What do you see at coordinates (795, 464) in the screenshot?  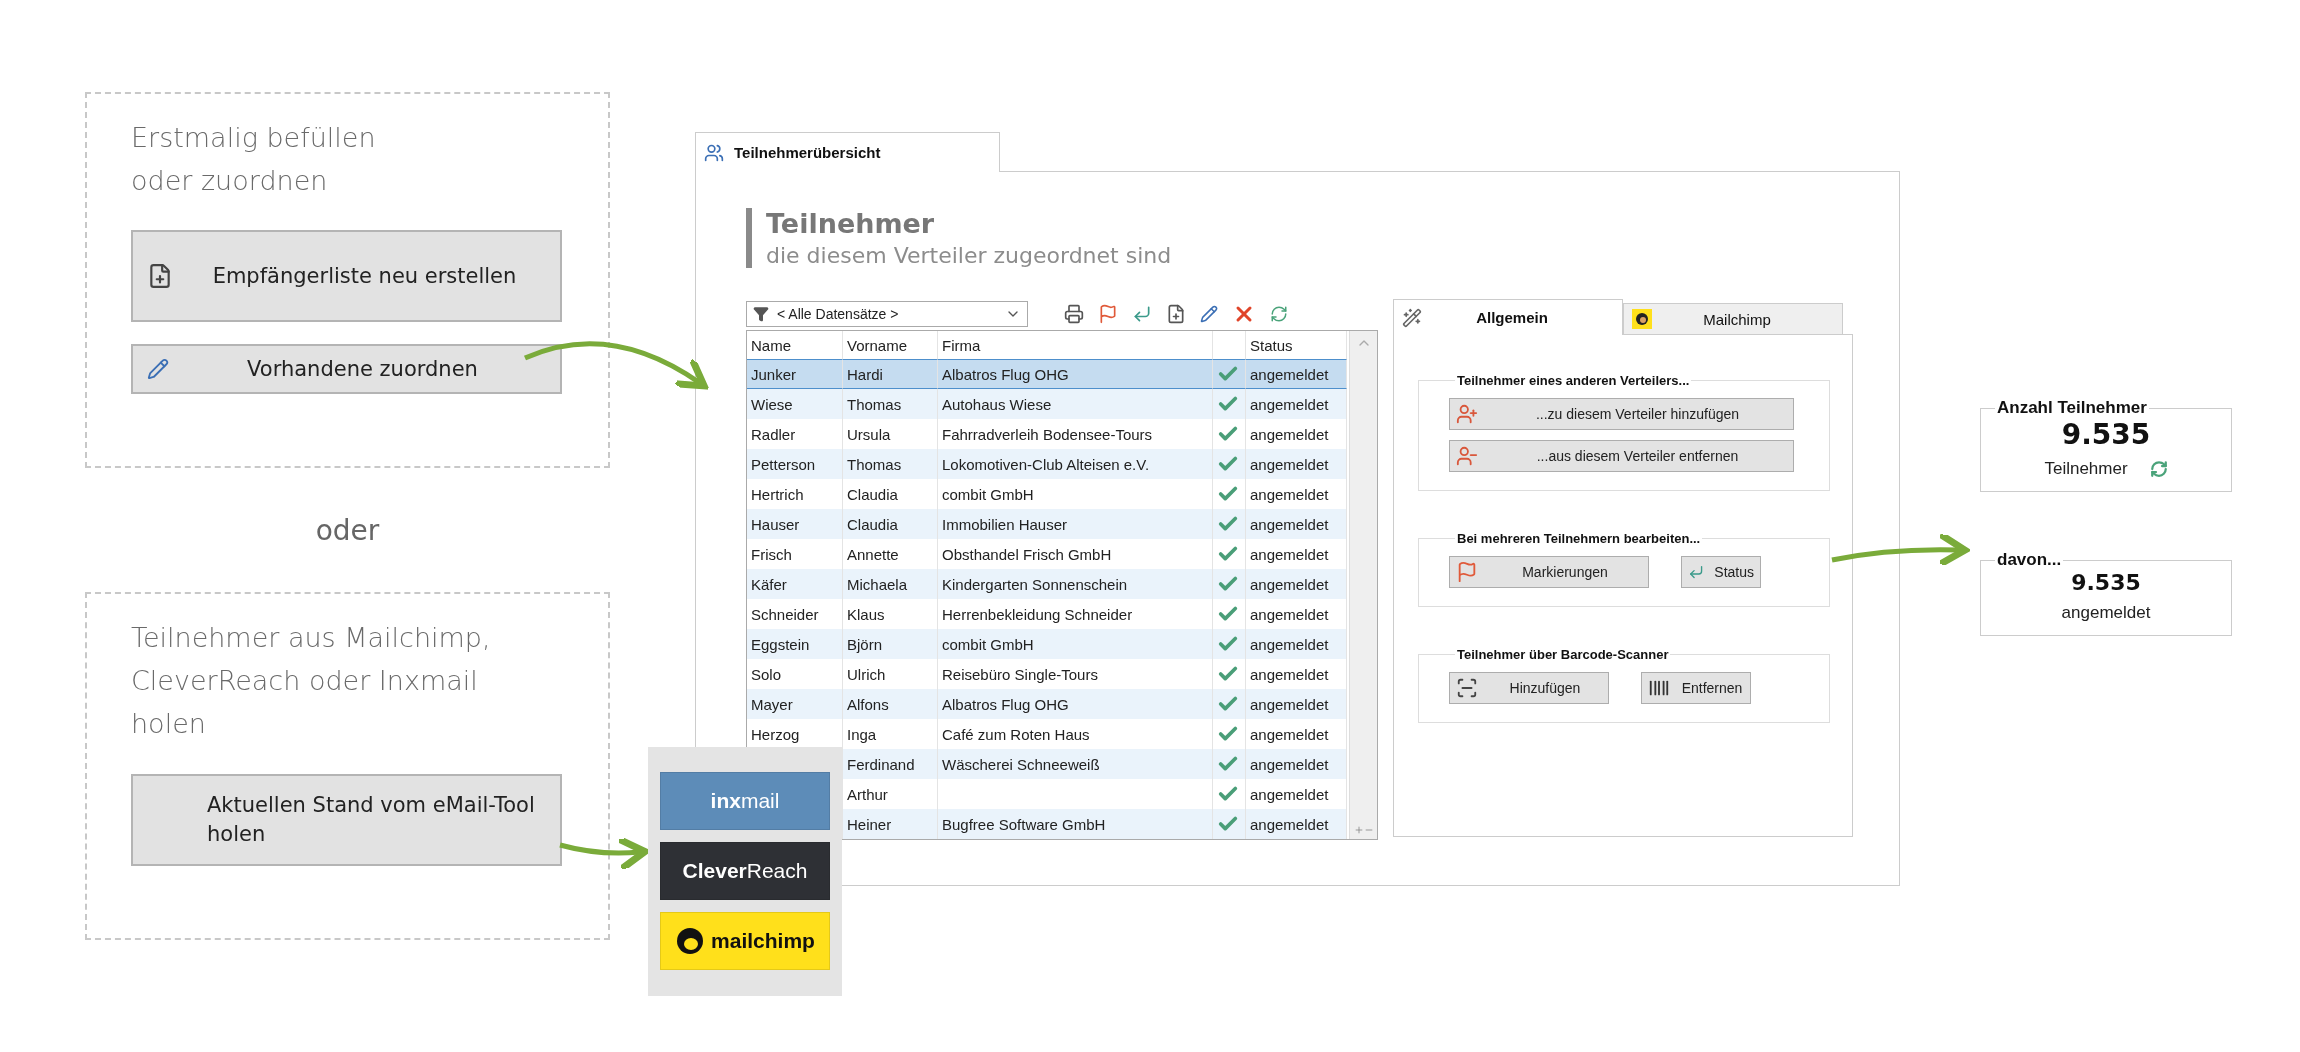 I see `table-cell: Petterson` at bounding box center [795, 464].